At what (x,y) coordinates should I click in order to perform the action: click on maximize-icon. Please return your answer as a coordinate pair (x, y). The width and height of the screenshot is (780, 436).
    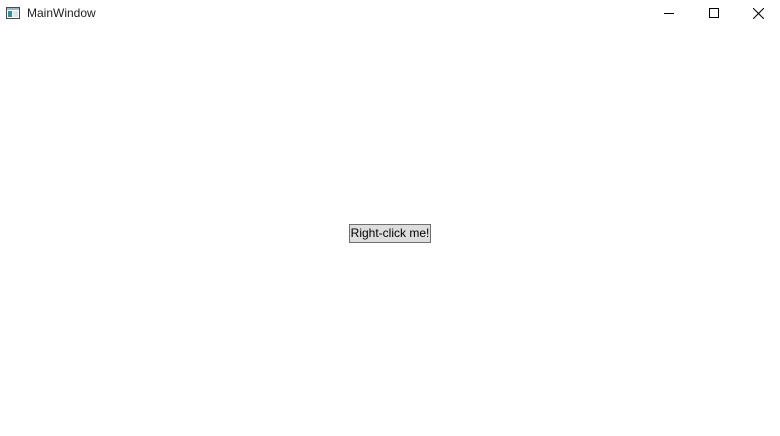
    Looking at the image, I should click on (713, 13).